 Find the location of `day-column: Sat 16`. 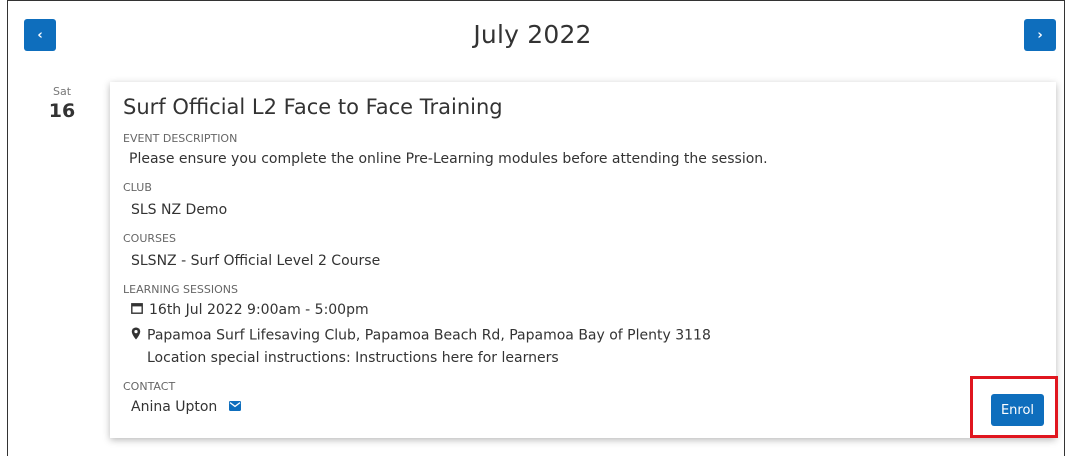

day-column: Sat 16 is located at coordinates (62, 103).